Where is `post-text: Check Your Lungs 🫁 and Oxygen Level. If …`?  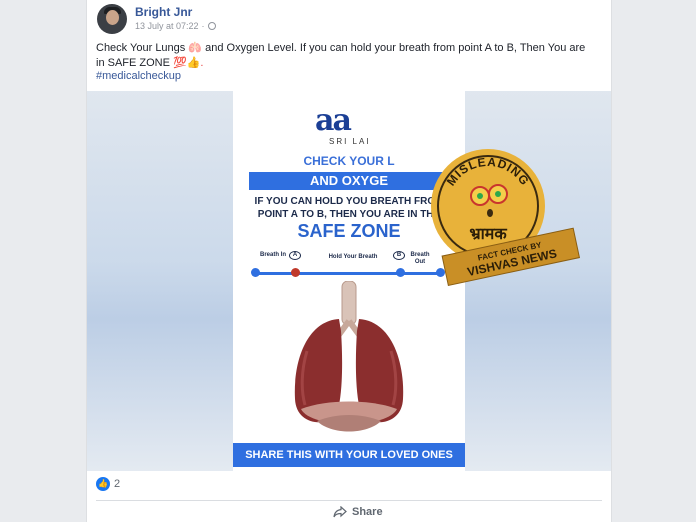 post-text: Check Your Lungs 🫁 and Oxygen Level. If … is located at coordinates (346, 56).